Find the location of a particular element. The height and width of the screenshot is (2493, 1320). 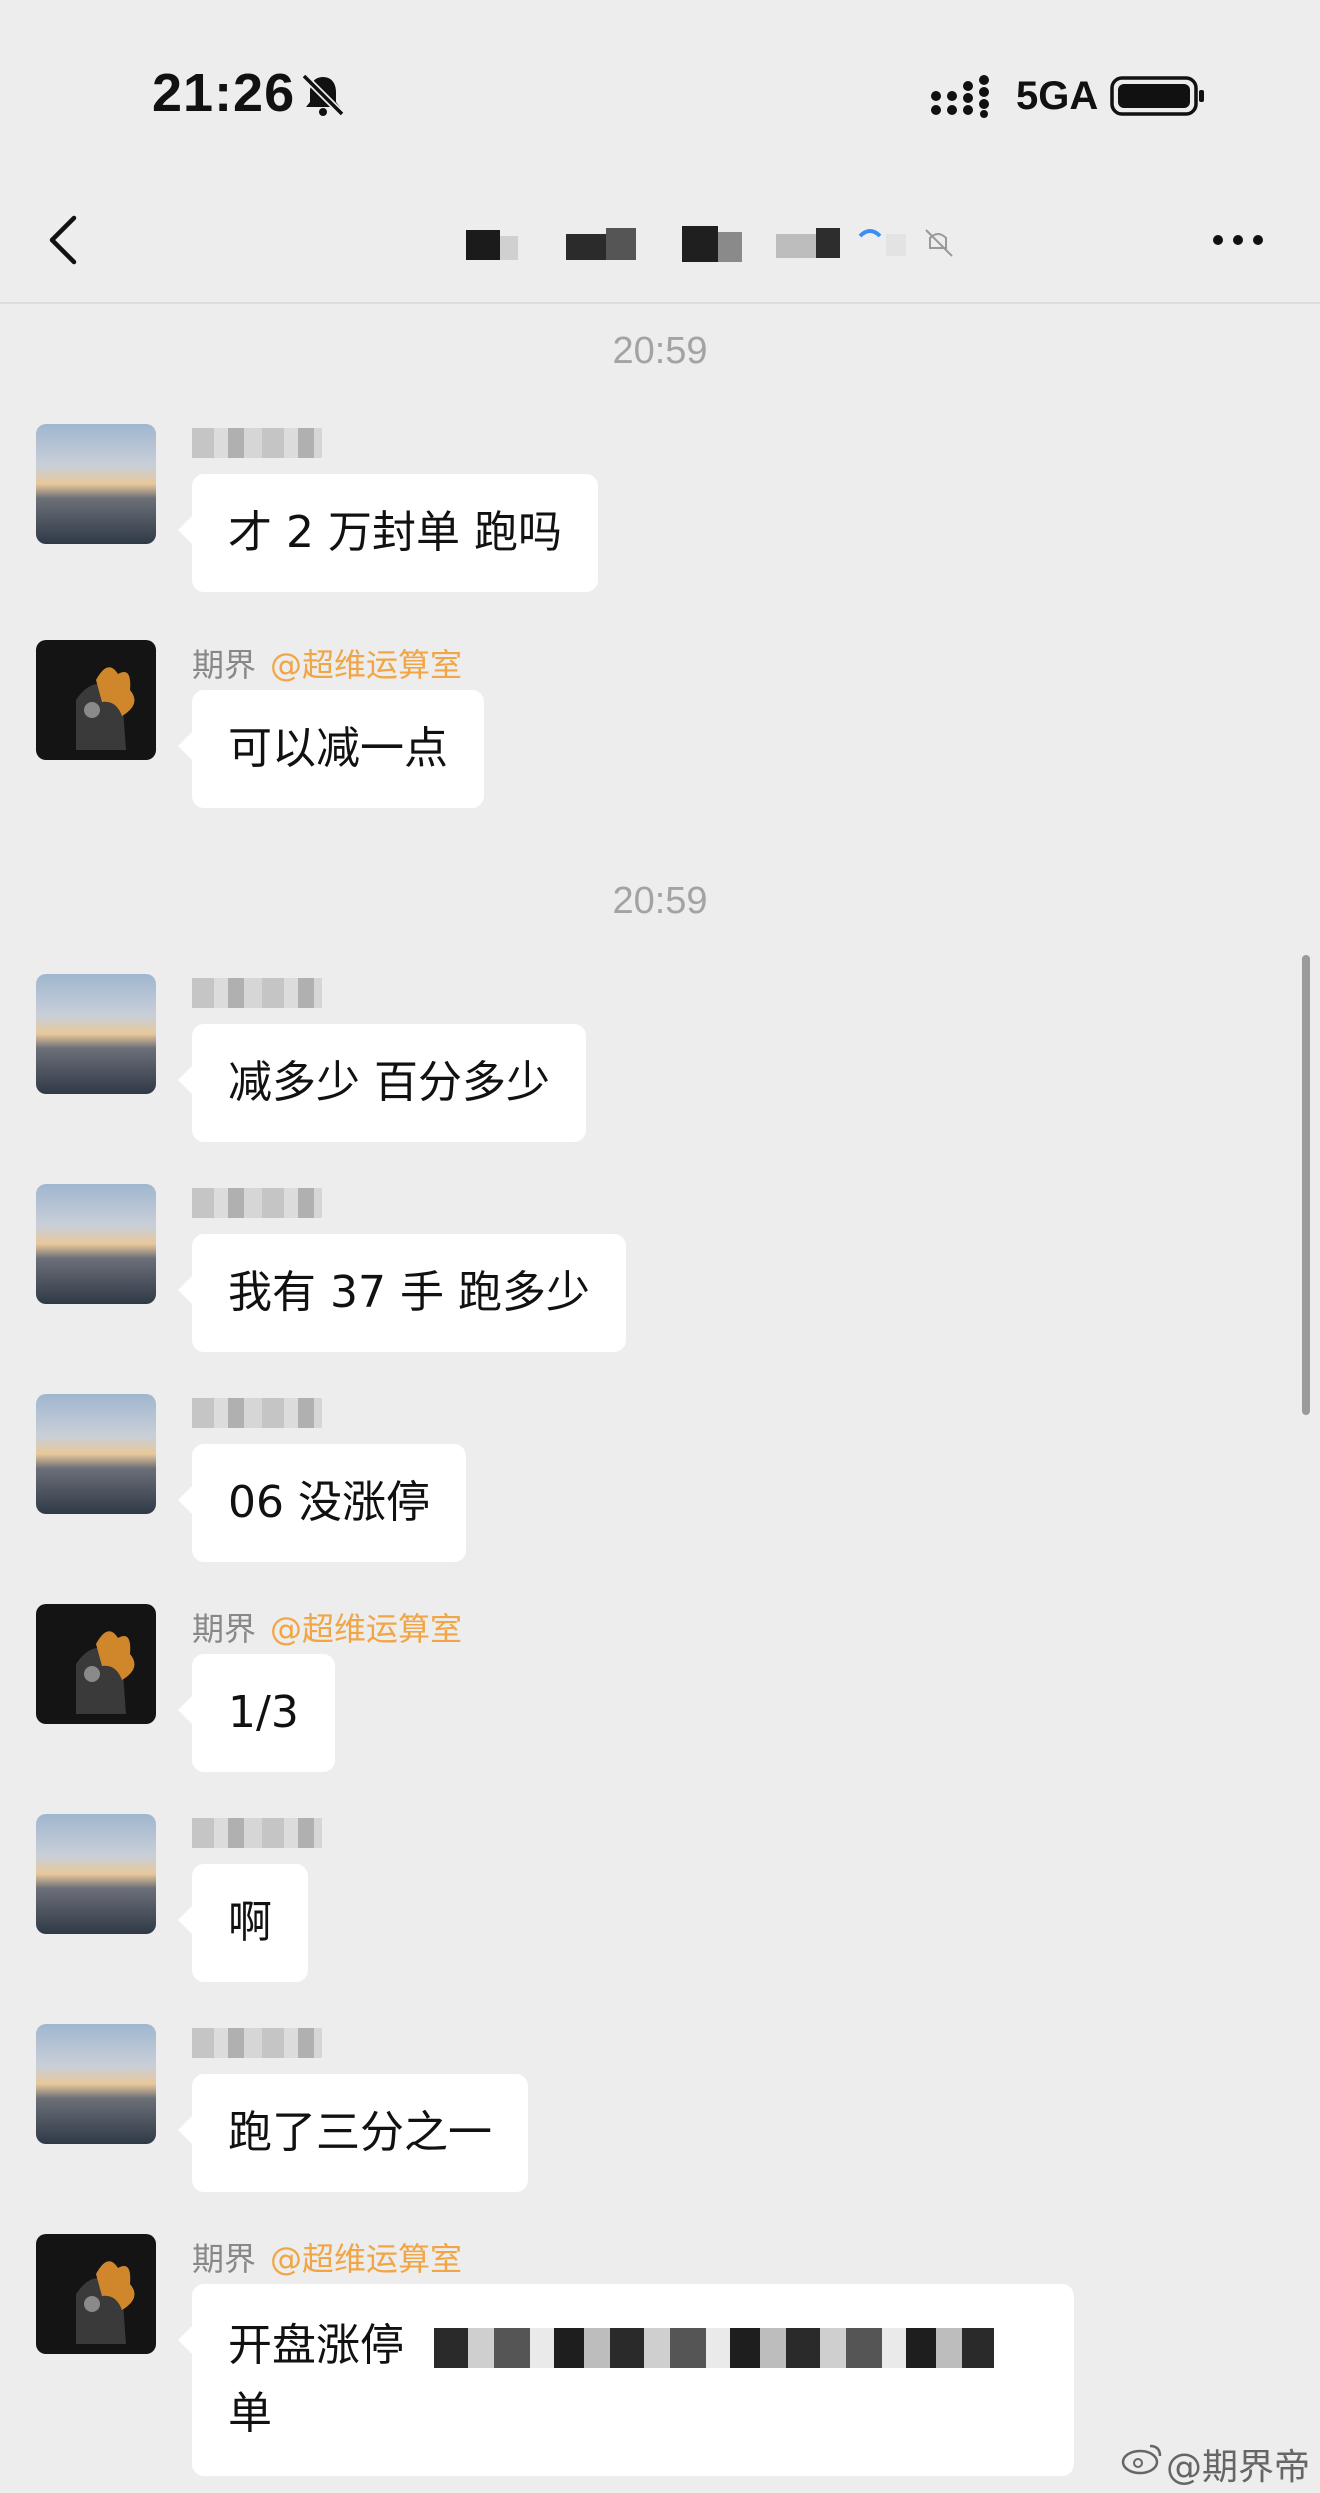

battery-icon is located at coordinates (1157, 96).